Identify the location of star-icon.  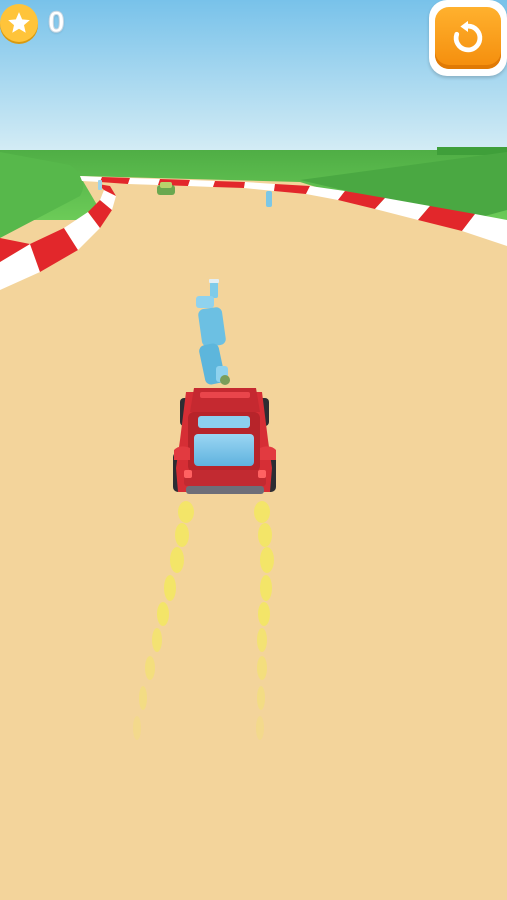
(19, 22).